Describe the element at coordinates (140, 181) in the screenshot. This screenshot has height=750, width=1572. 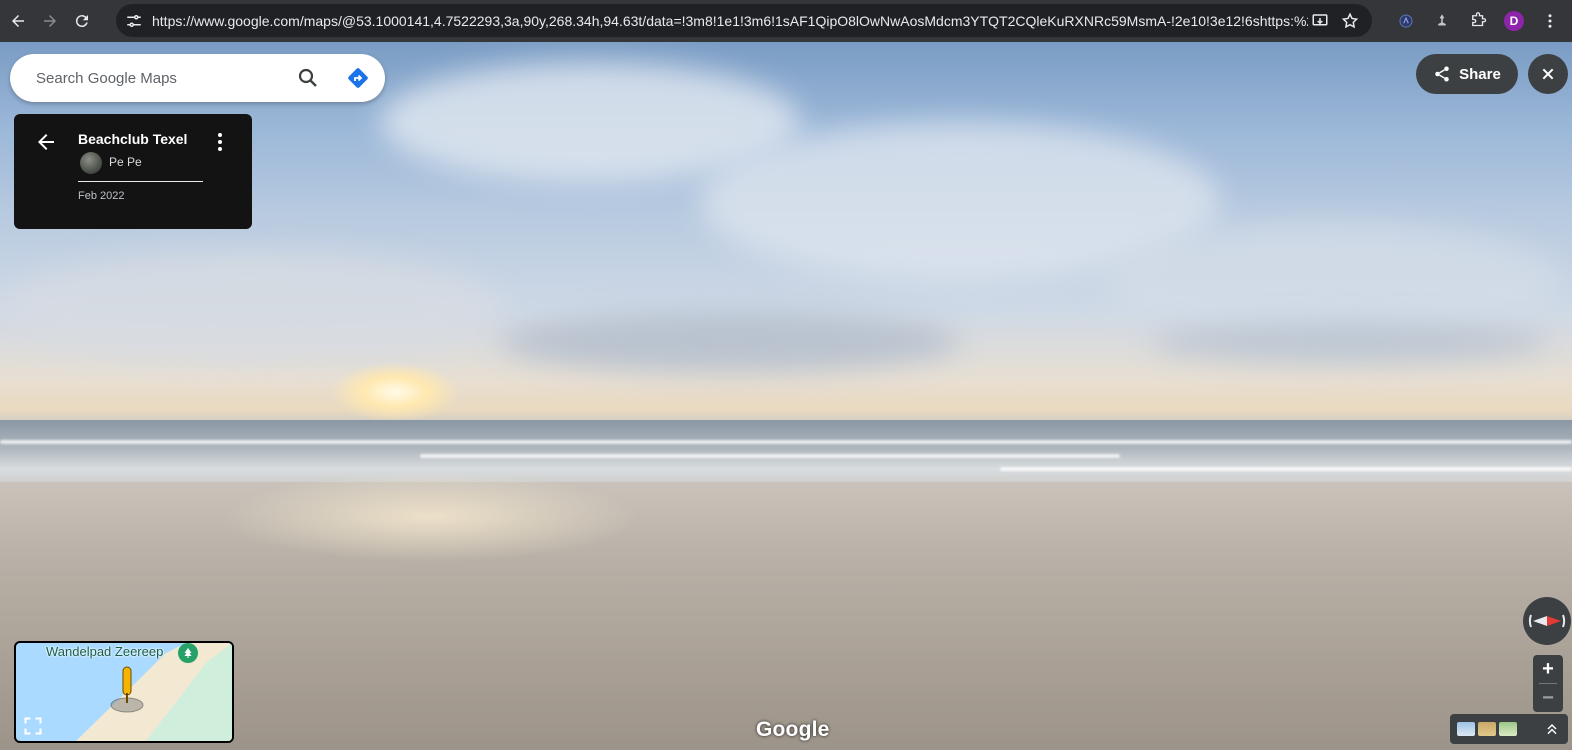
I see `divider` at that location.